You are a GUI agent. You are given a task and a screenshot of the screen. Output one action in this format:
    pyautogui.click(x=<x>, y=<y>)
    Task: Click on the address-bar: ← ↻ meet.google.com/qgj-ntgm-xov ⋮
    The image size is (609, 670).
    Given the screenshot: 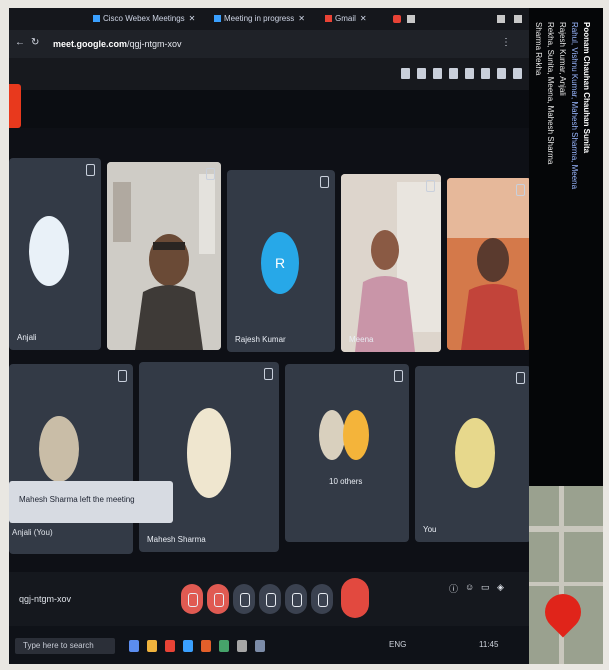 What is the action you would take?
    pyautogui.click(x=269, y=44)
    